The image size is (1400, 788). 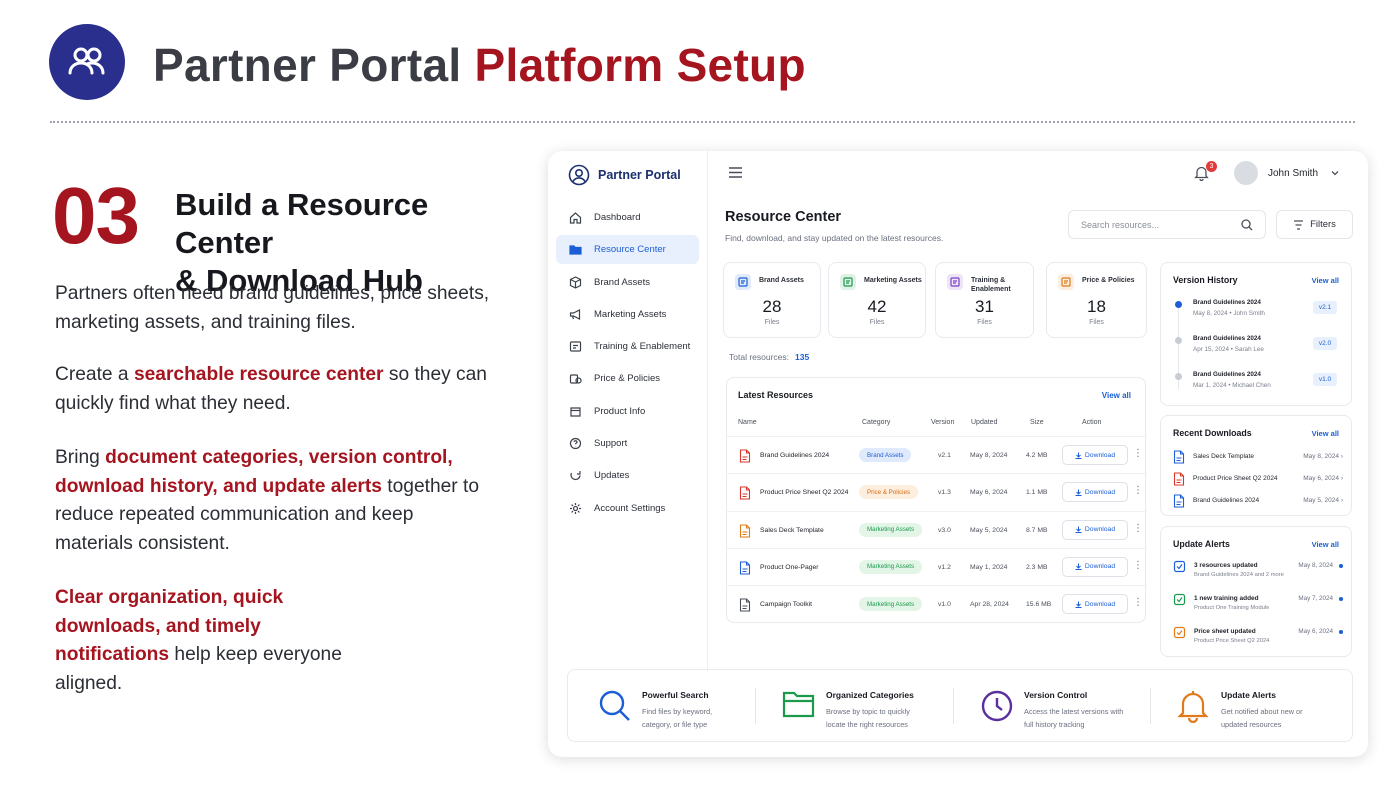 What do you see at coordinates (792, 530) in the screenshot?
I see `row-name: Sales Deck Template` at bounding box center [792, 530].